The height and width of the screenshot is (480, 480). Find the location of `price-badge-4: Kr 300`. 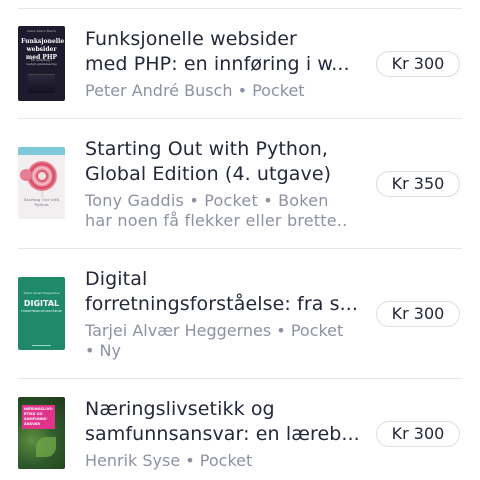

price-badge-4: Kr 300 is located at coordinates (418, 434).